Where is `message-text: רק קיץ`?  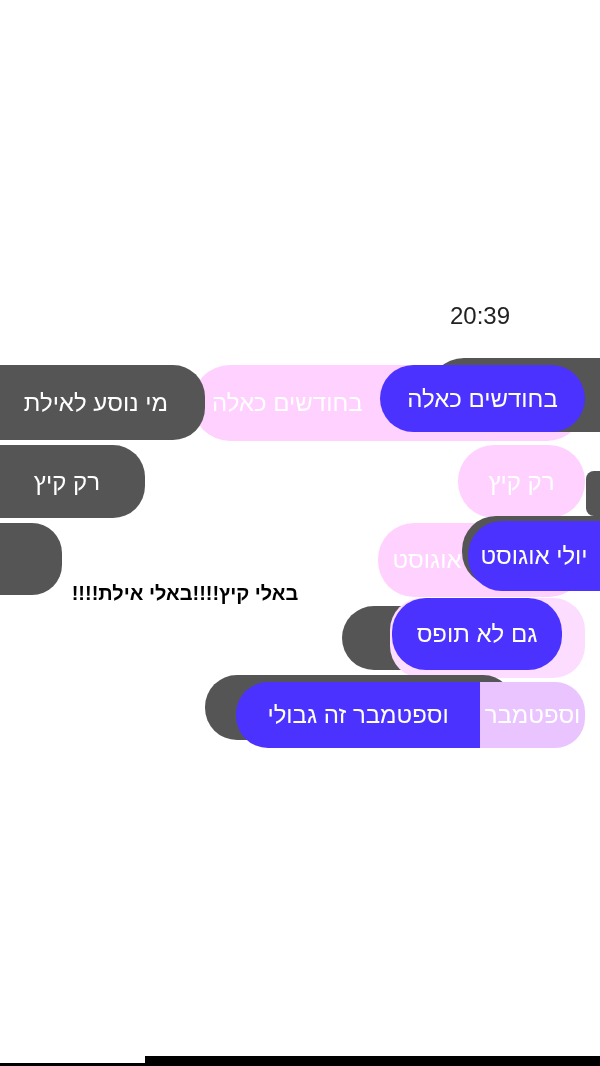
message-text: רק קיץ is located at coordinates (66, 481).